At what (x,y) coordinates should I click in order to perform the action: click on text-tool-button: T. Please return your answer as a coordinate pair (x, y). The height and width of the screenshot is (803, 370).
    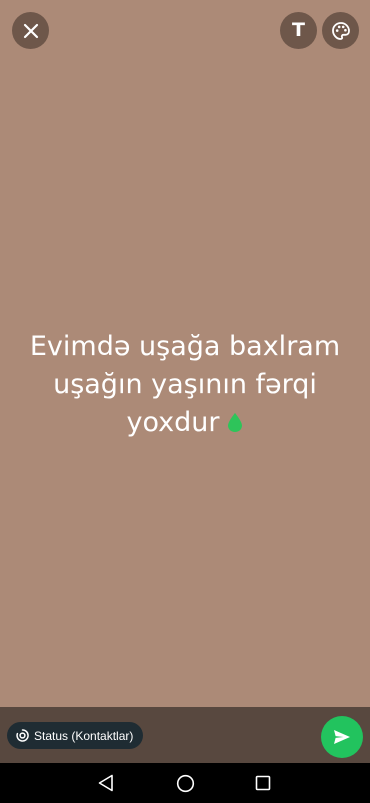
    Looking at the image, I should click on (298, 30).